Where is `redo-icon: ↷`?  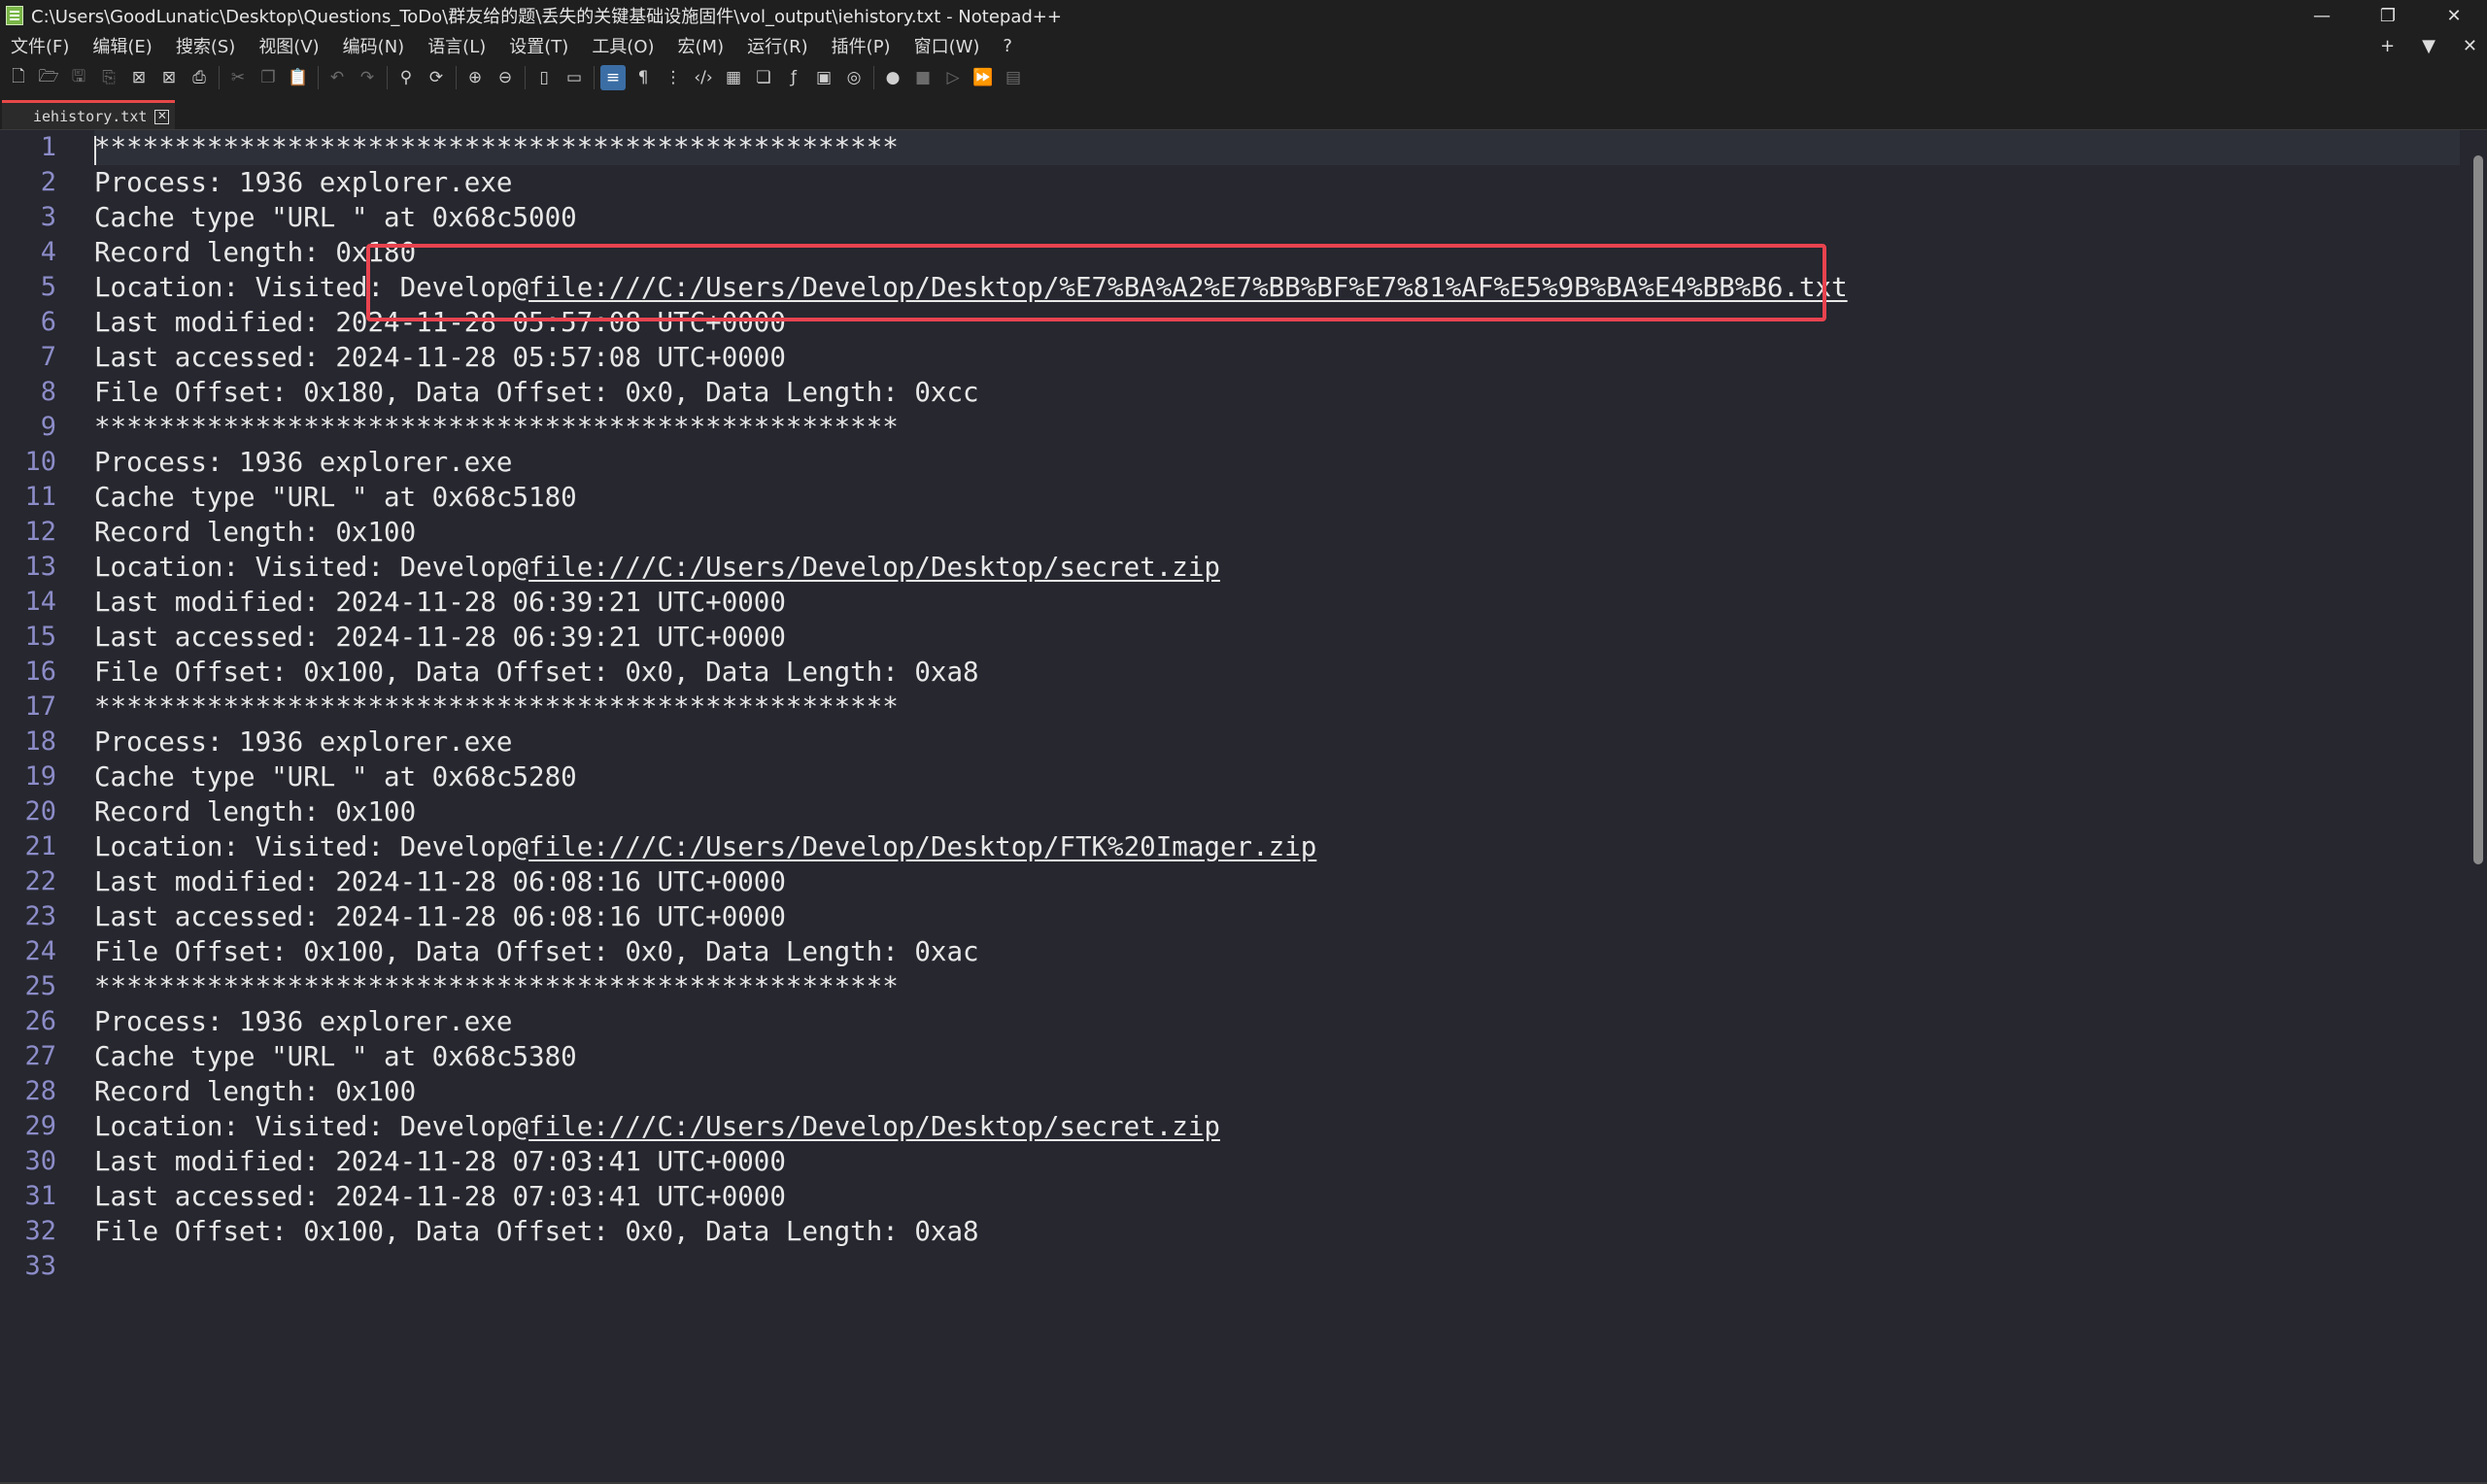
redo-icon: ↷ is located at coordinates (367, 78).